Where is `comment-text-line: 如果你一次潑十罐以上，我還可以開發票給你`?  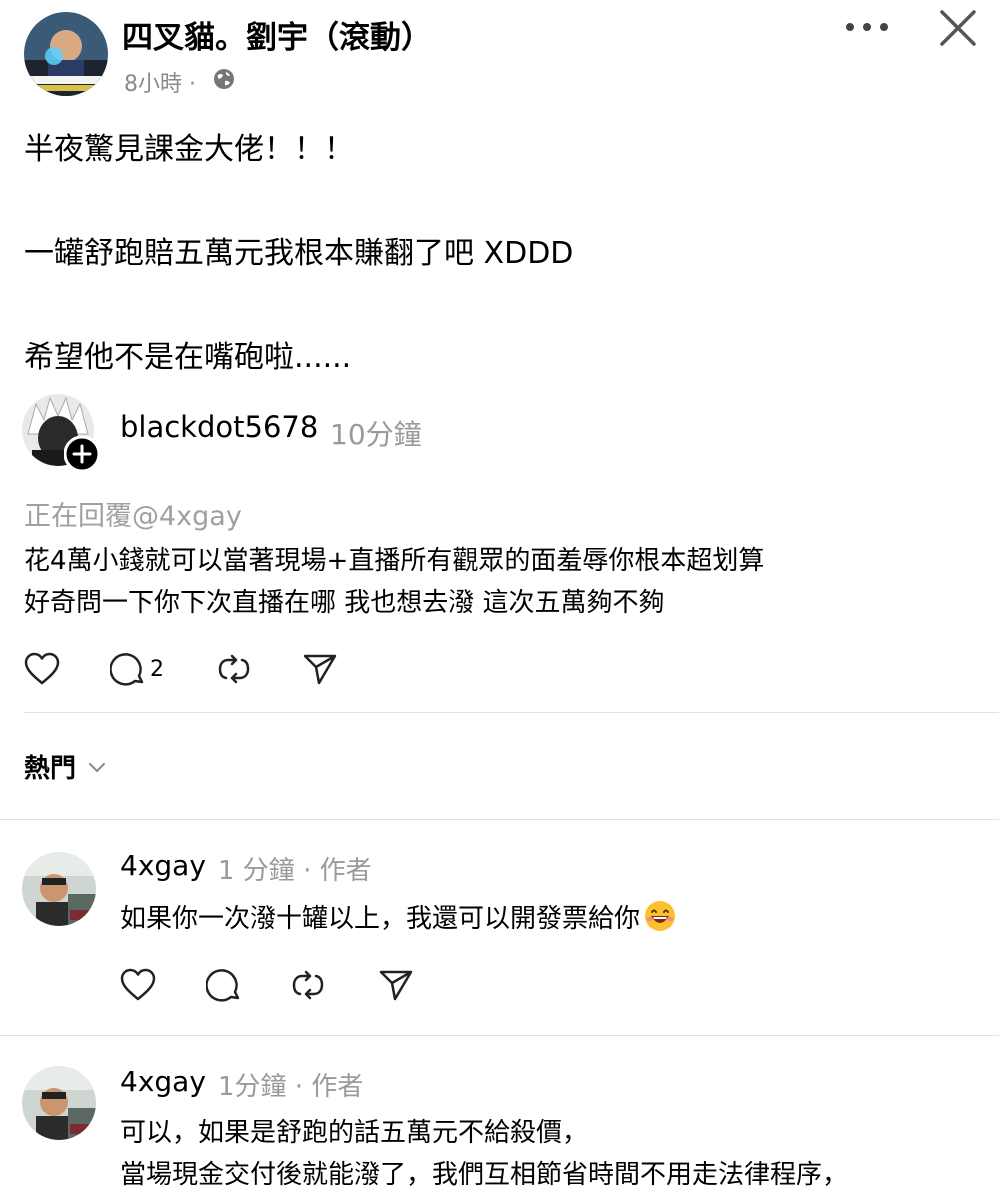
comment-text-line: 如果你一次潑十罐以上，我還可以開發票給你 is located at coordinates (398, 916).